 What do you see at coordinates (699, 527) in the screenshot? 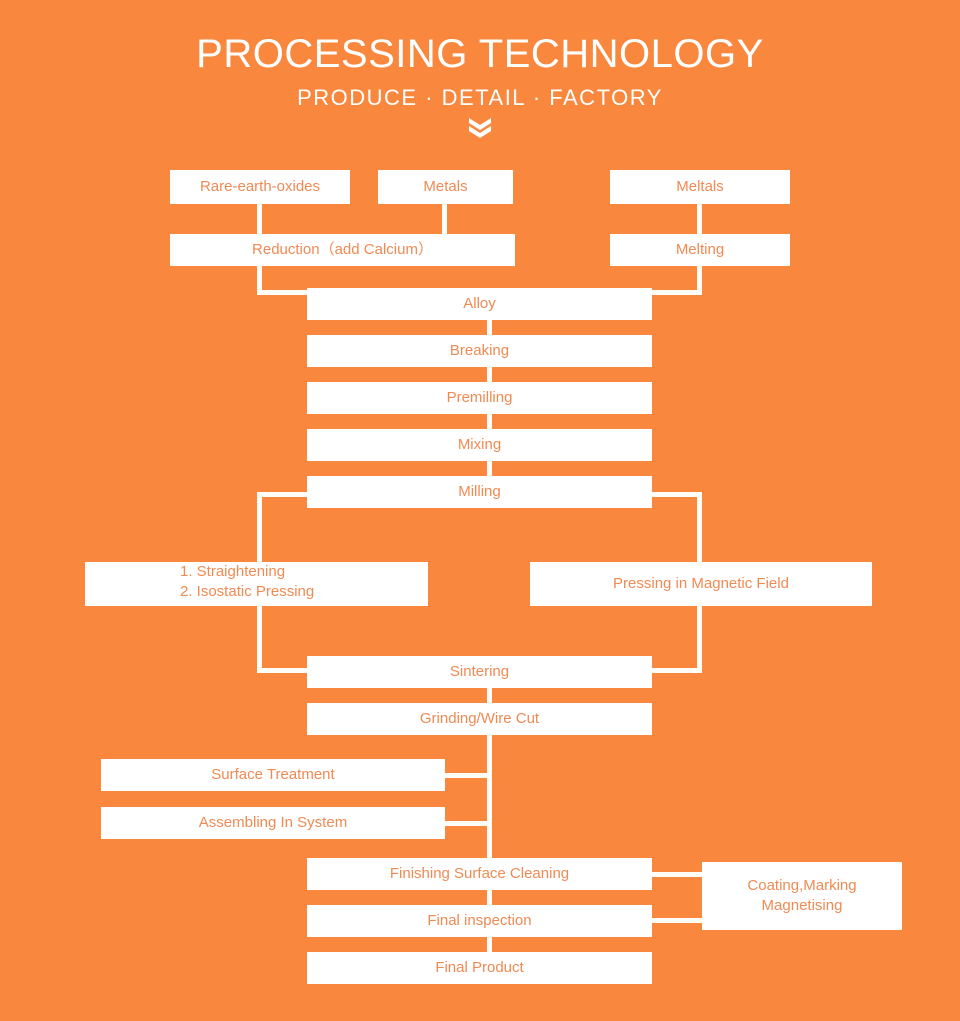
I see `connector-right-branch-vertical-top` at bounding box center [699, 527].